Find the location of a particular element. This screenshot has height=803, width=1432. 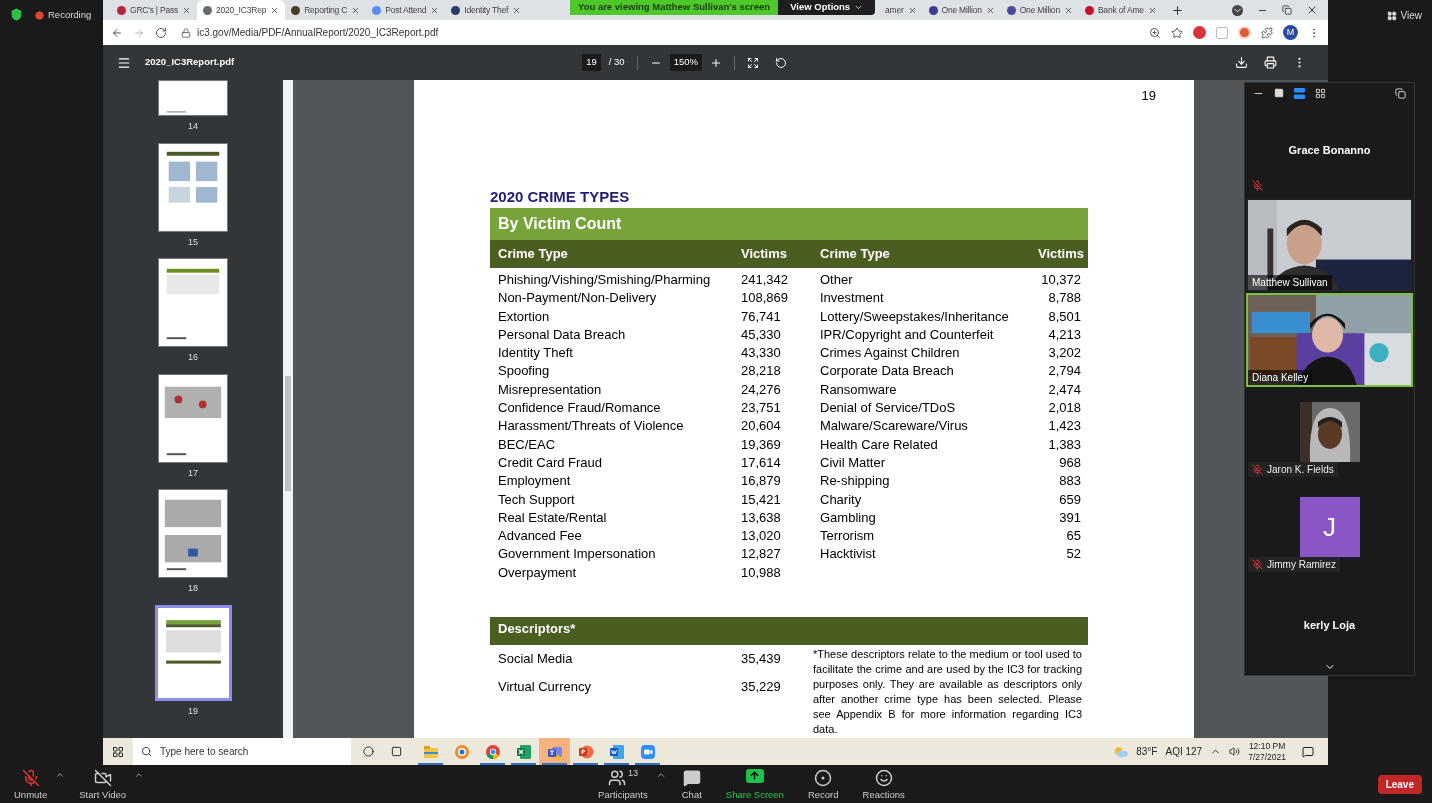

browser-tab: 2020_IC3Rep is located at coordinates (241, 10).